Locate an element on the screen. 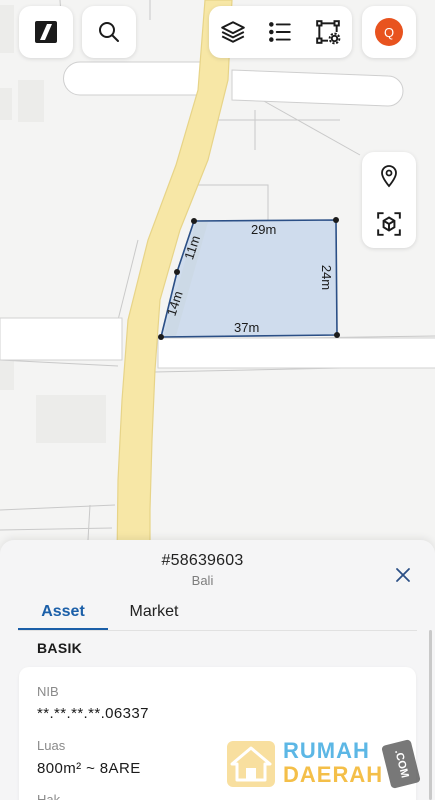 Image resolution: width=435 pixels, height=800 pixels. field-value-nib: **.**.**.**.06337 is located at coordinates (93, 713).